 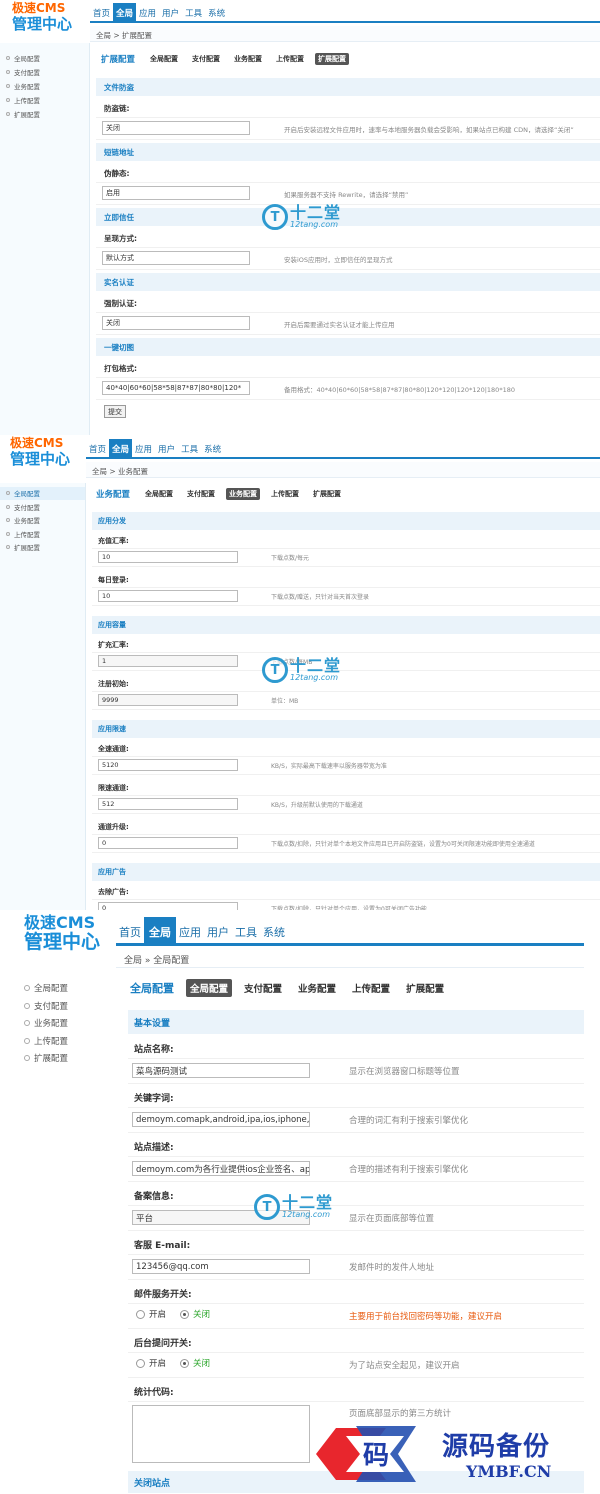 What do you see at coordinates (117, 173) in the screenshot?
I see `field-label: 伪静态:` at bounding box center [117, 173].